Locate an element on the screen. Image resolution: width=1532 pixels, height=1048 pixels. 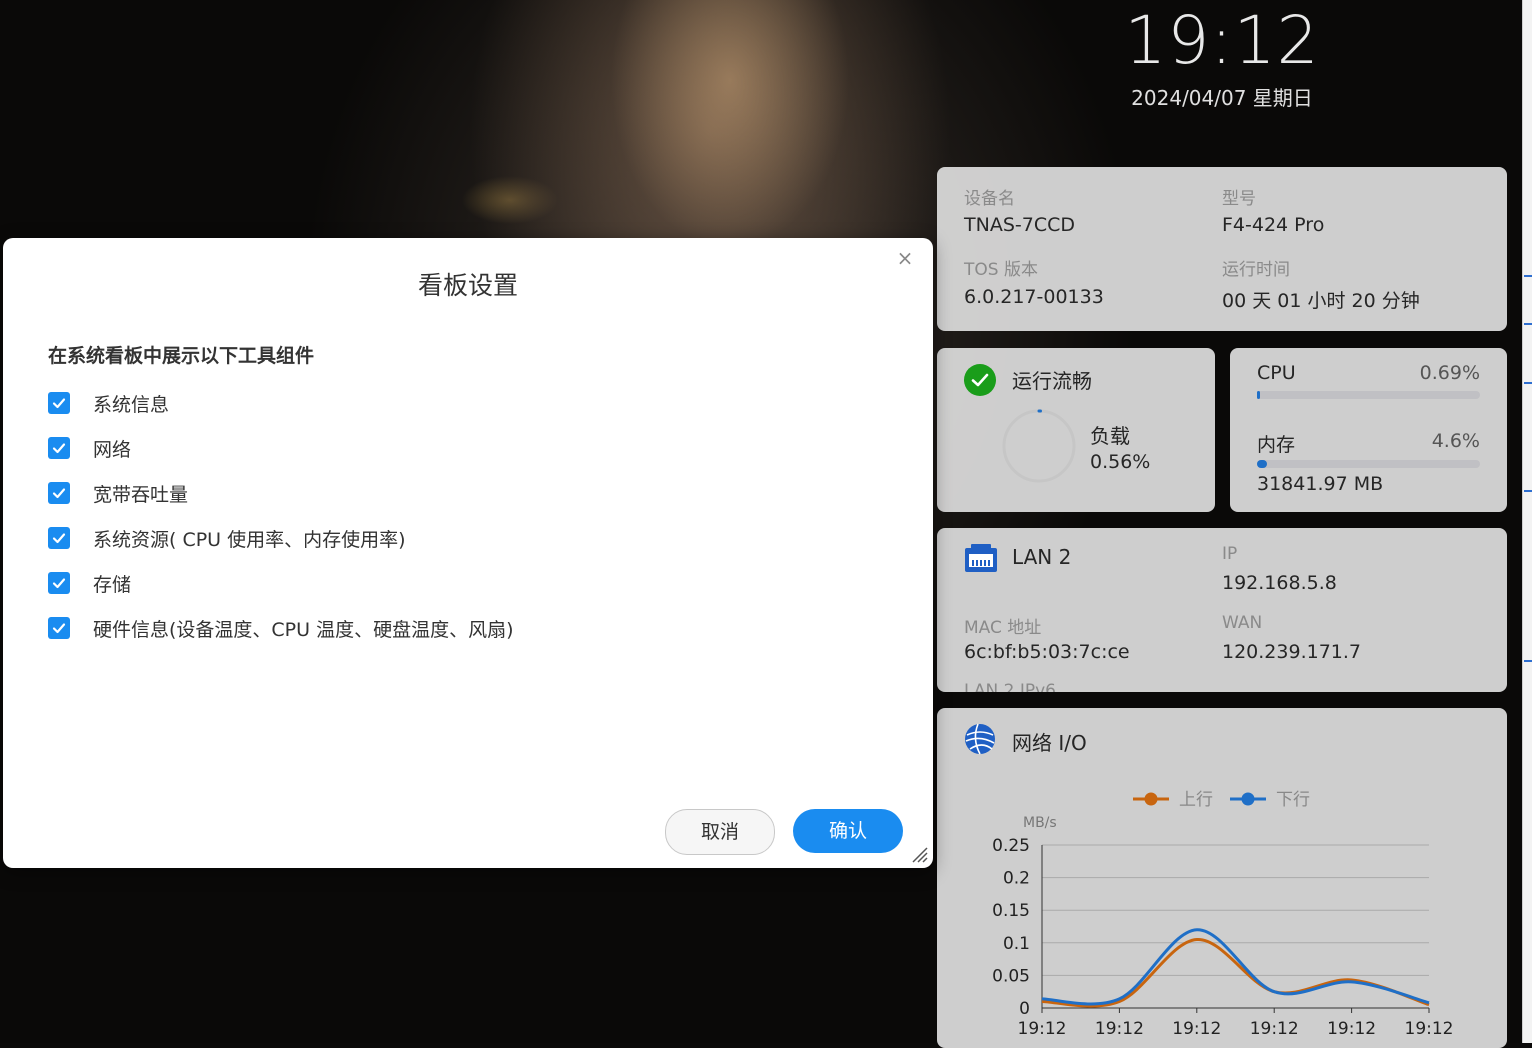
y-tick-label: 0.2 is located at coordinates (1016, 879).